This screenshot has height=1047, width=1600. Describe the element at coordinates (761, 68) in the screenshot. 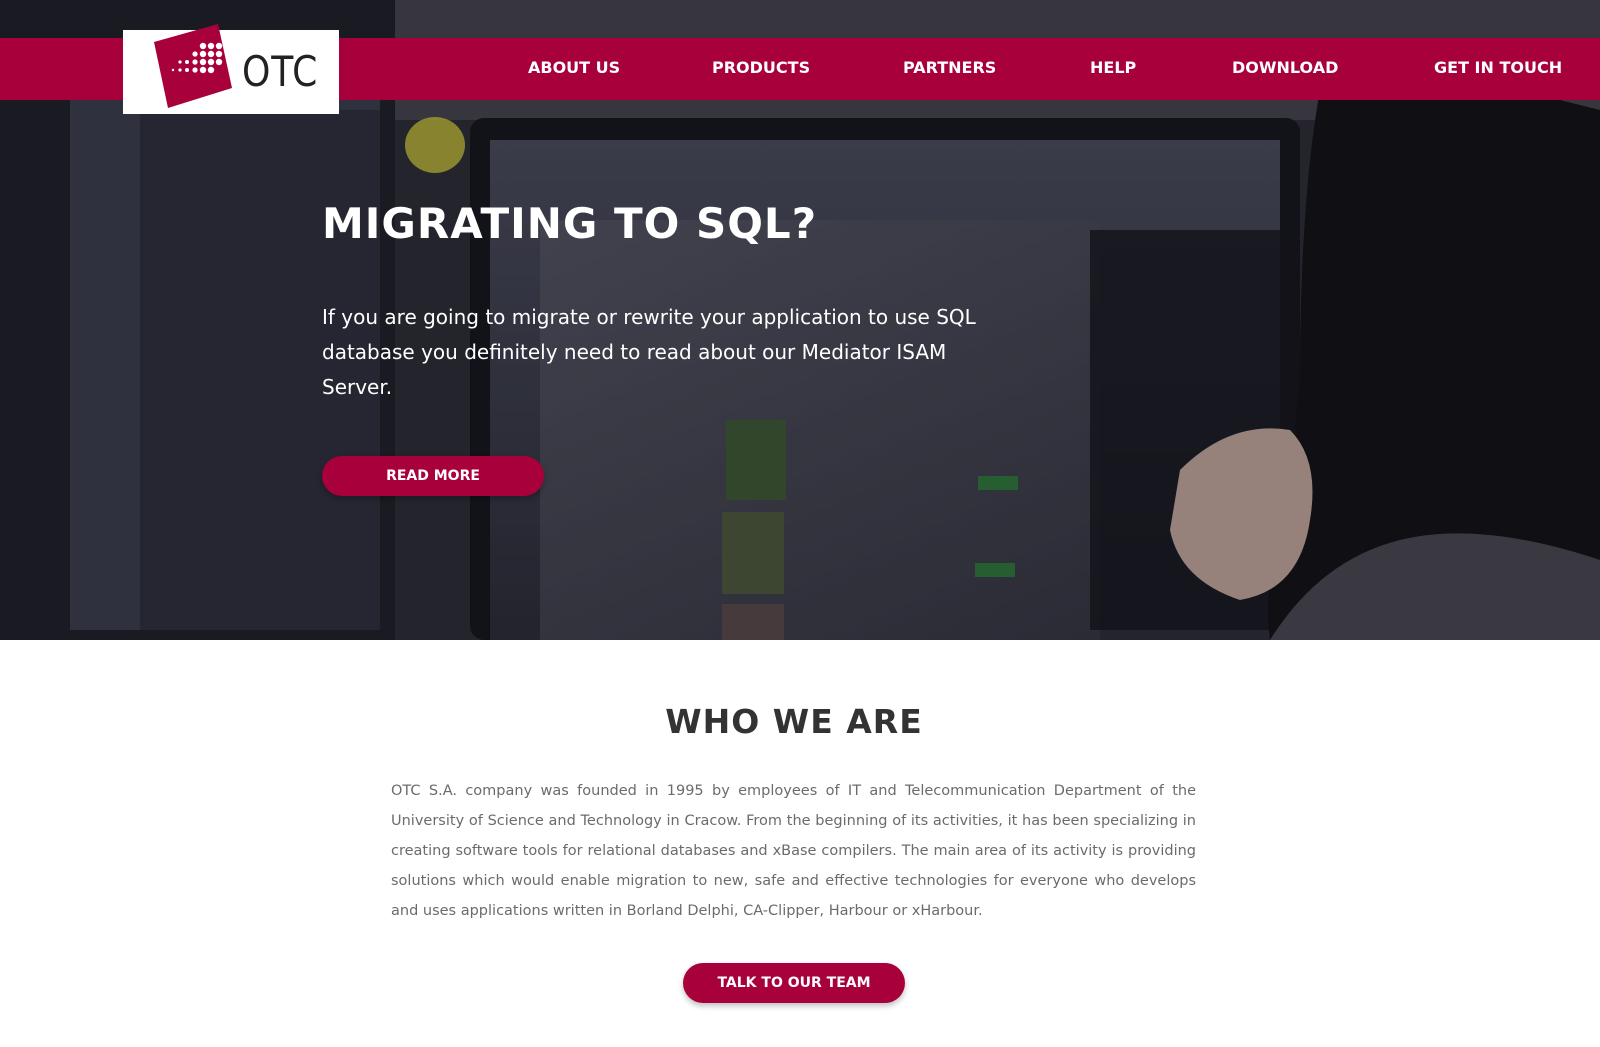

I see `nav-products: PRODUCTS` at that location.